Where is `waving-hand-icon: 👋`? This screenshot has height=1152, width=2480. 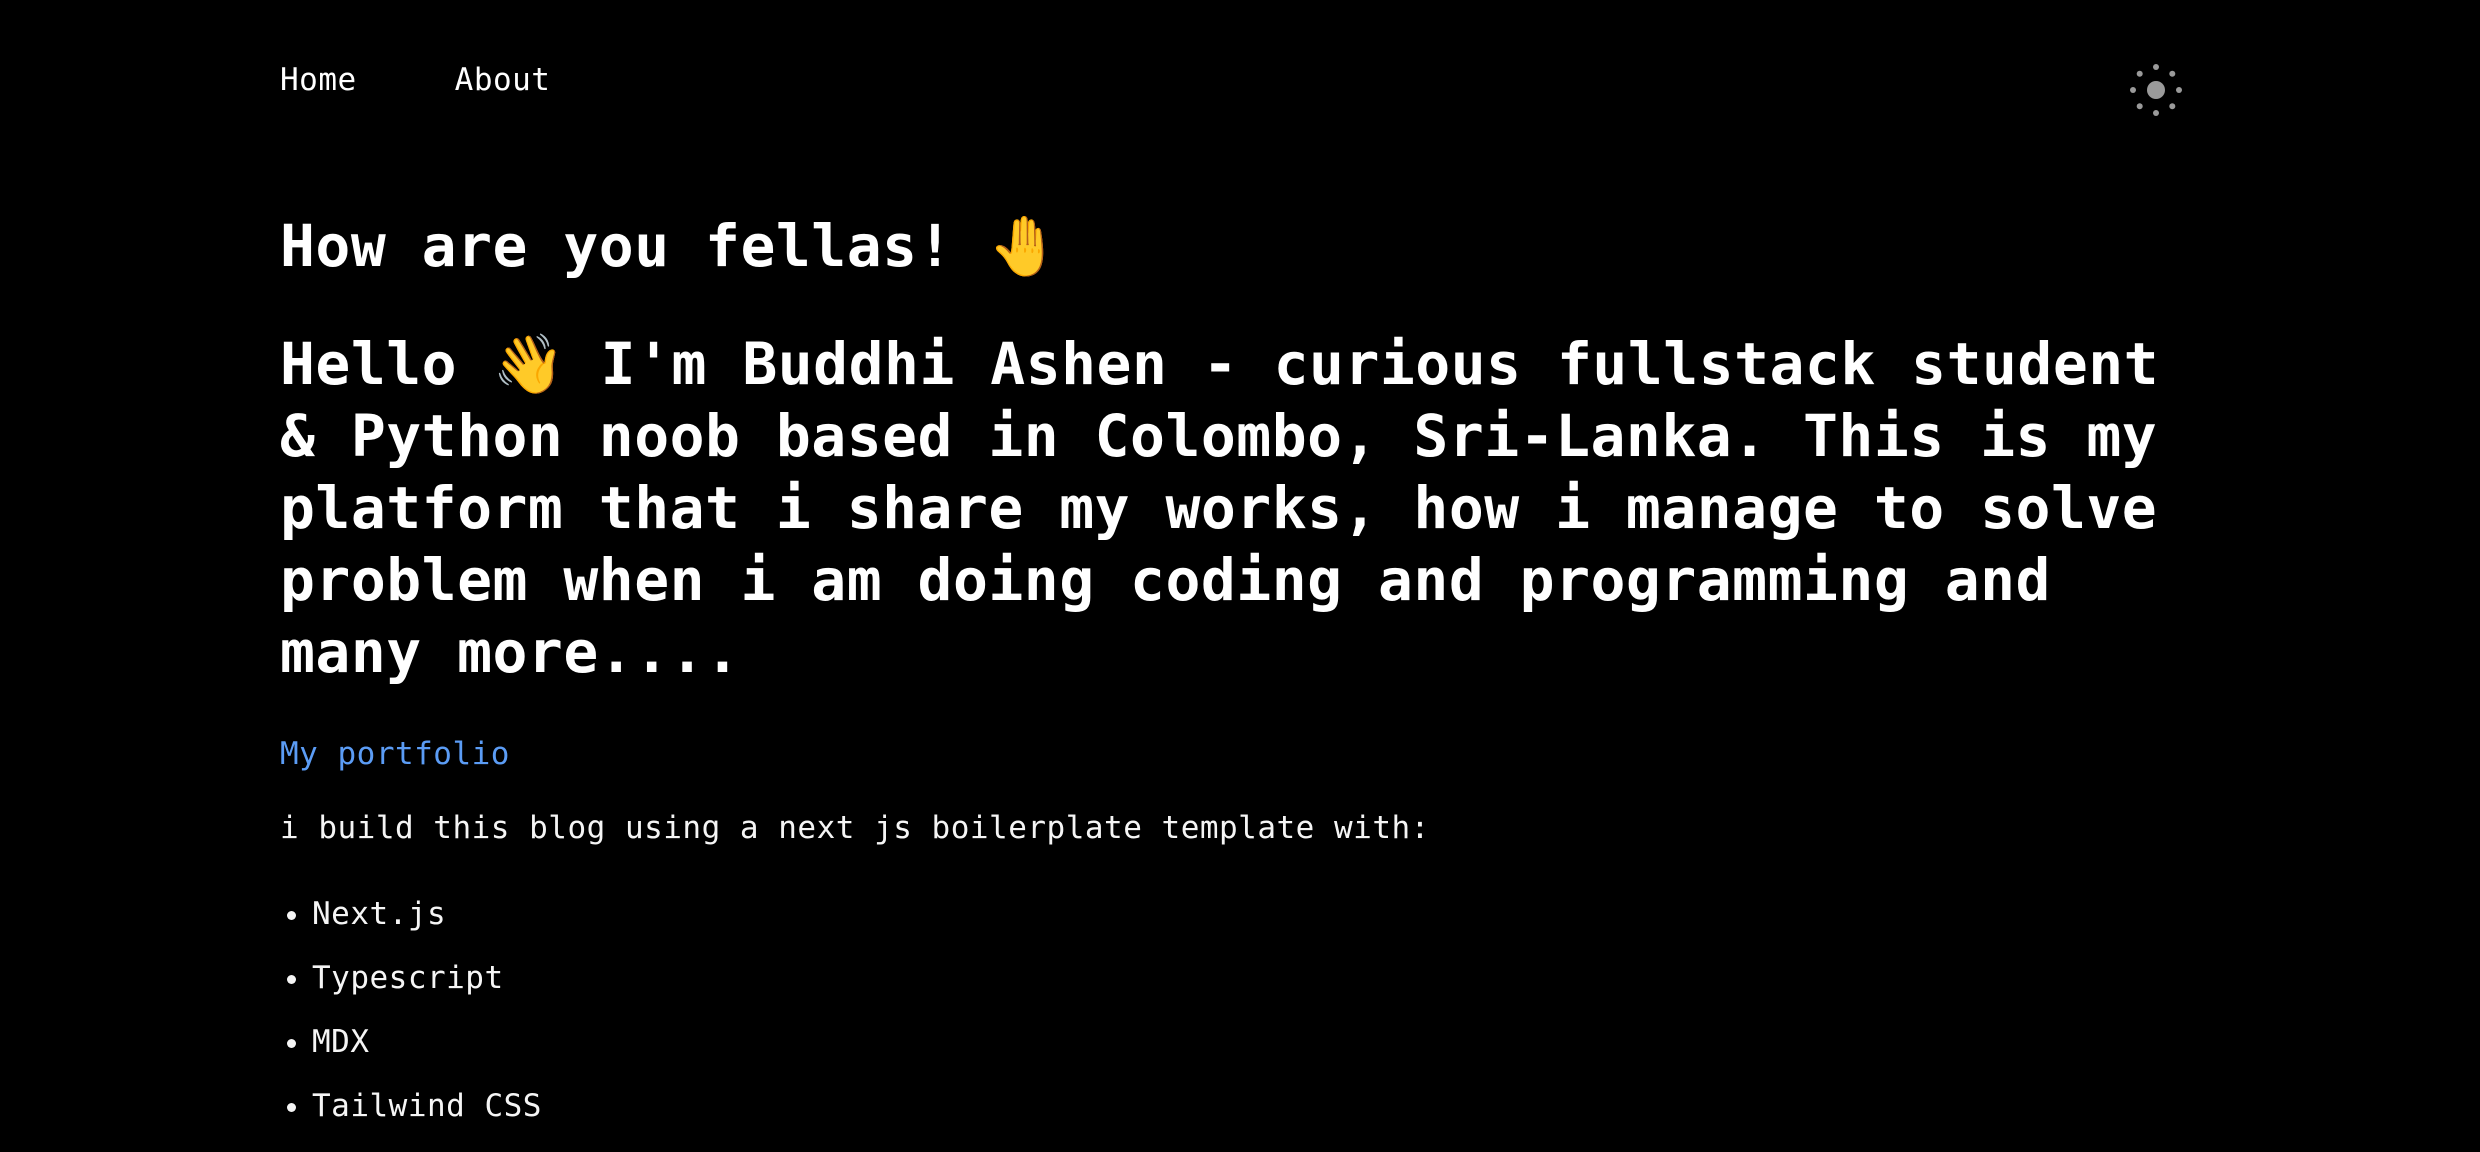 waving-hand-icon: 👋 is located at coordinates (529, 364).